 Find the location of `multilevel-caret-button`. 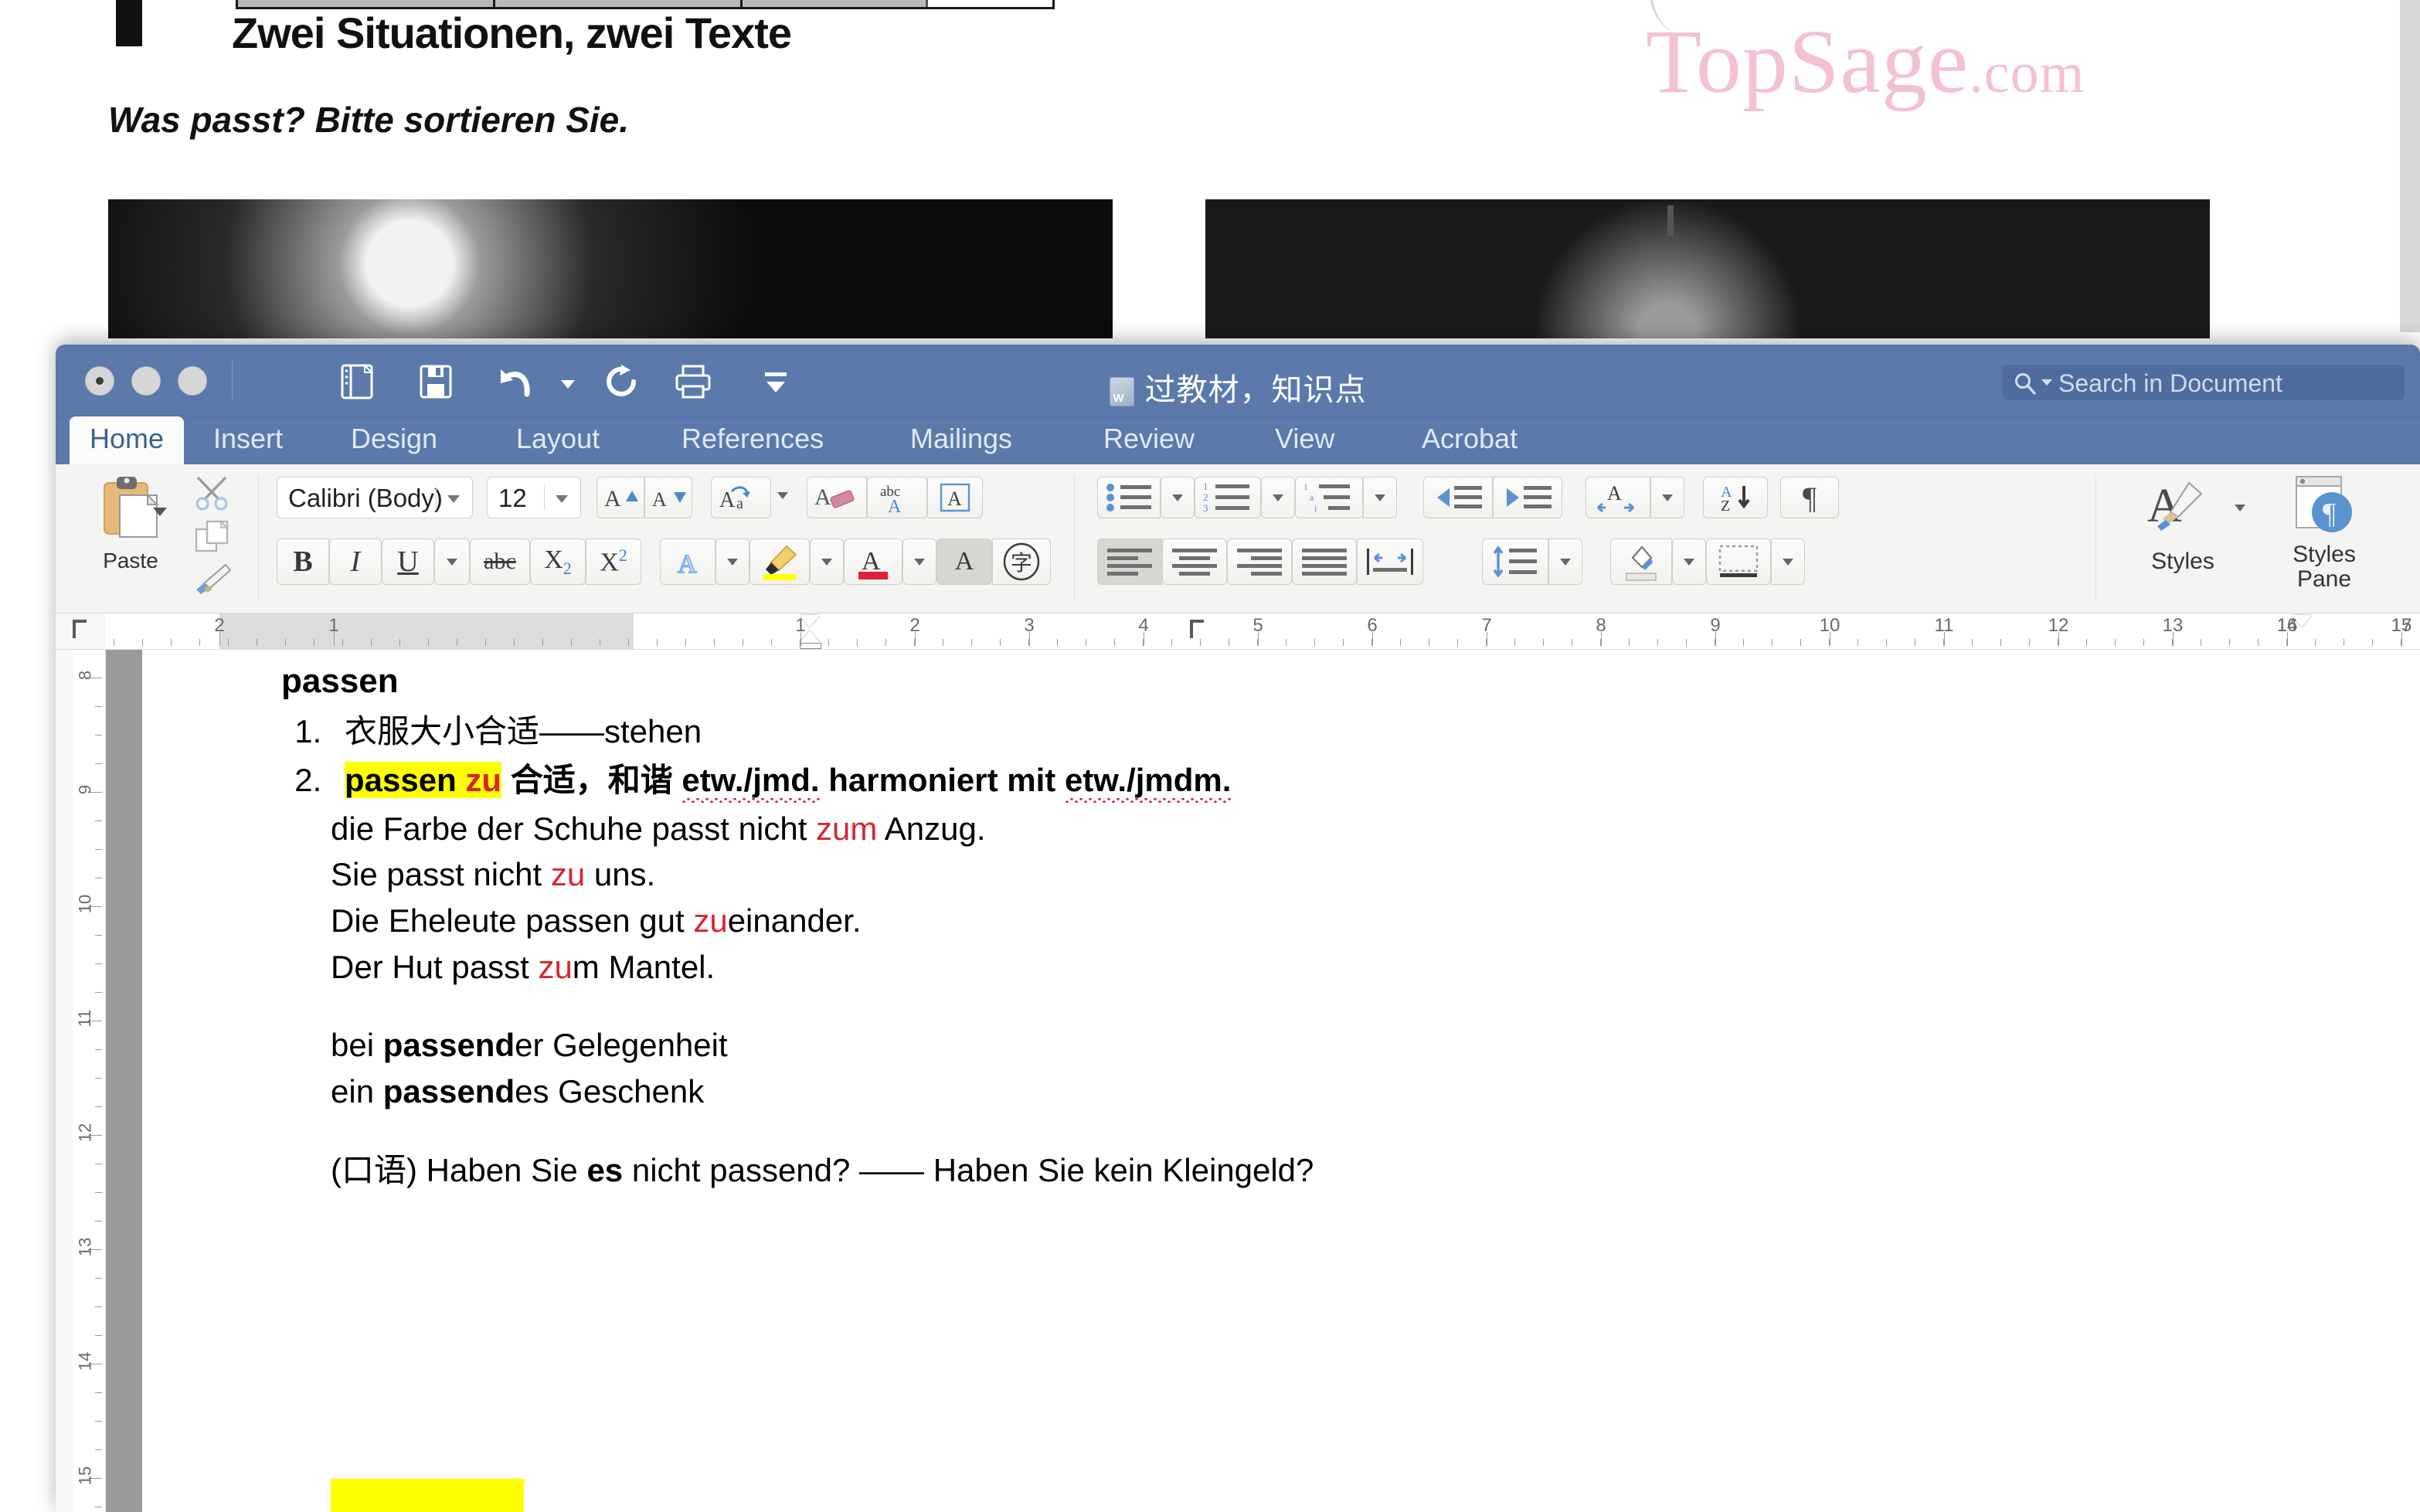

multilevel-caret-button is located at coordinates (1380, 498).